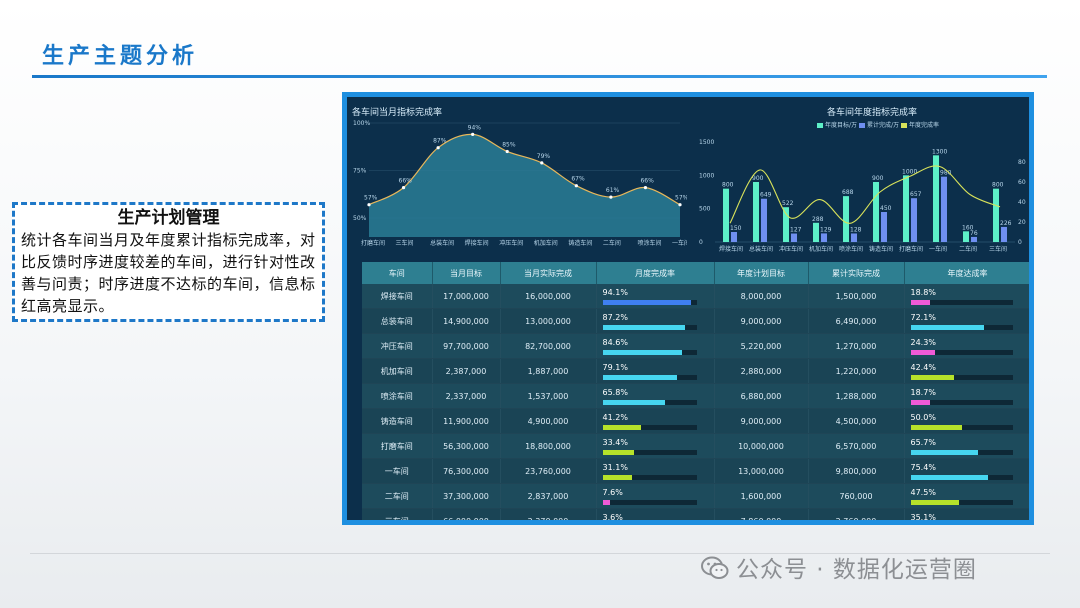  Describe the element at coordinates (878, 178) in the screenshot. I see `target-bar-label: 900` at that location.